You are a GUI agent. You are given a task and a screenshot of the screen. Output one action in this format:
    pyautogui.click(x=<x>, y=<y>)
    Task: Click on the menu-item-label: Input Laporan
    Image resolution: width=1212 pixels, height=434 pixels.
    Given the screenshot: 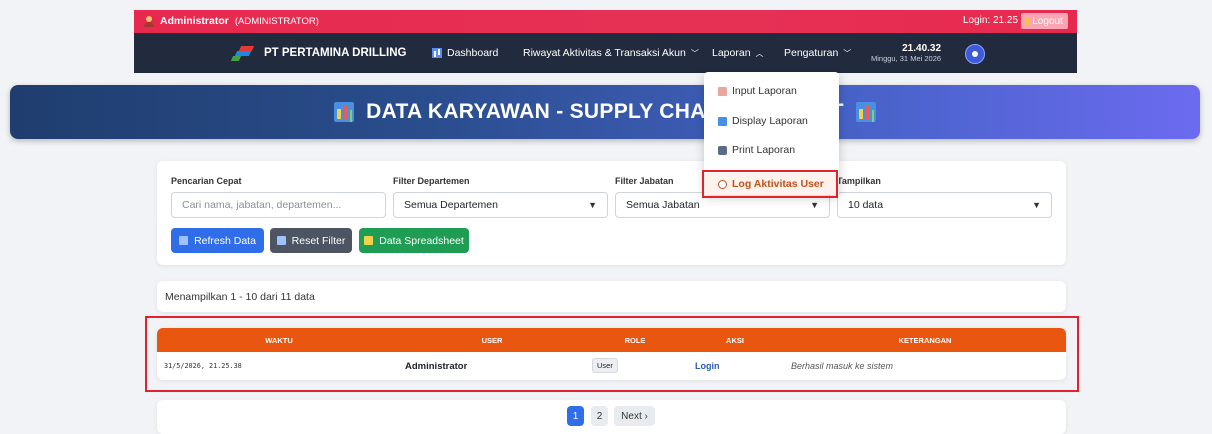 What is the action you would take?
    pyautogui.click(x=764, y=91)
    